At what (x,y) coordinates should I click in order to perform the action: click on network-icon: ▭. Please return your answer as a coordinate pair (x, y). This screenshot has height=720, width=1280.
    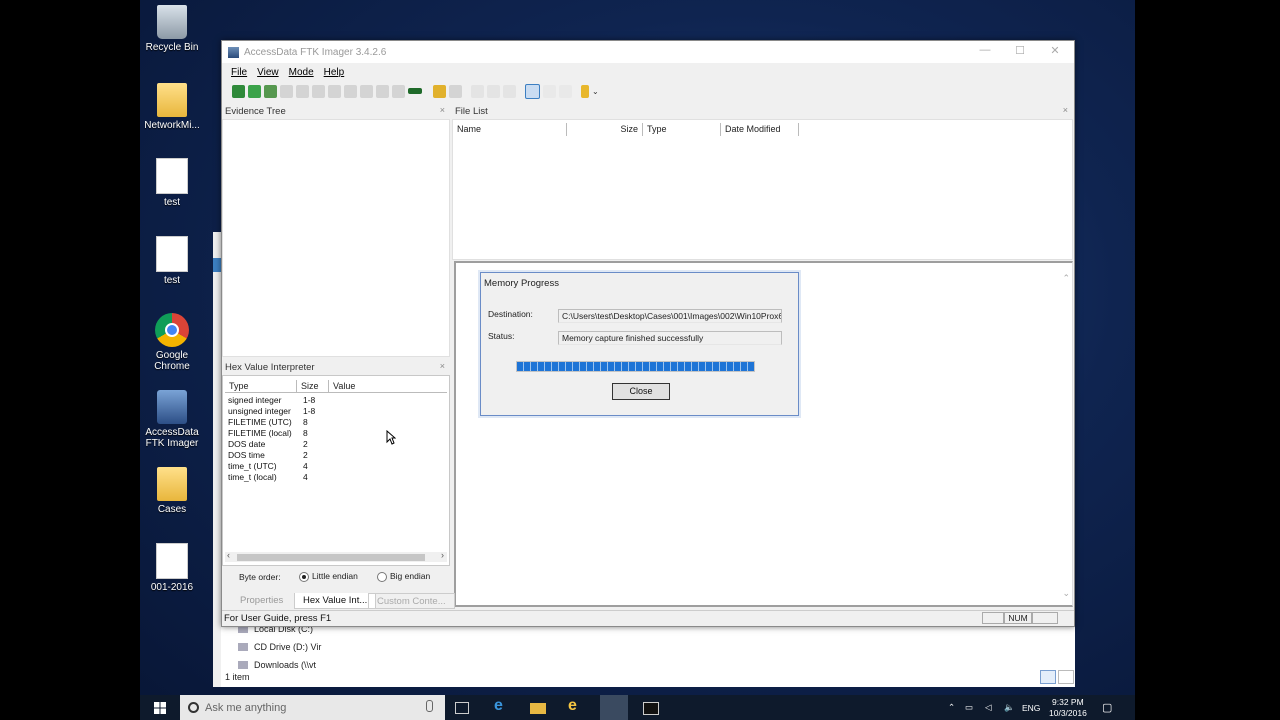
    Looking at the image, I should click on (969, 707).